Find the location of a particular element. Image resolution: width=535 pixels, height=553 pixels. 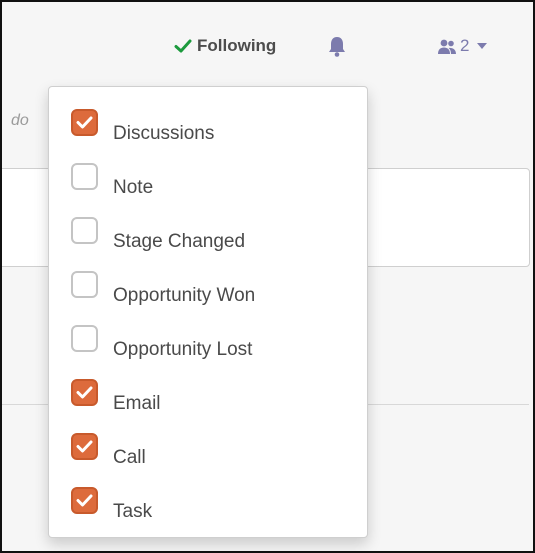

subtype-label: Note is located at coordinates (133, 187).